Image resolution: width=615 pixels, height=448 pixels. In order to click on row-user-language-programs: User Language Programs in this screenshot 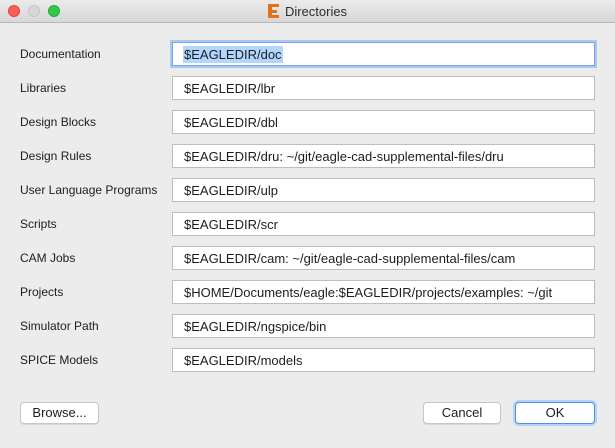, I will do `click(307, 190)`.